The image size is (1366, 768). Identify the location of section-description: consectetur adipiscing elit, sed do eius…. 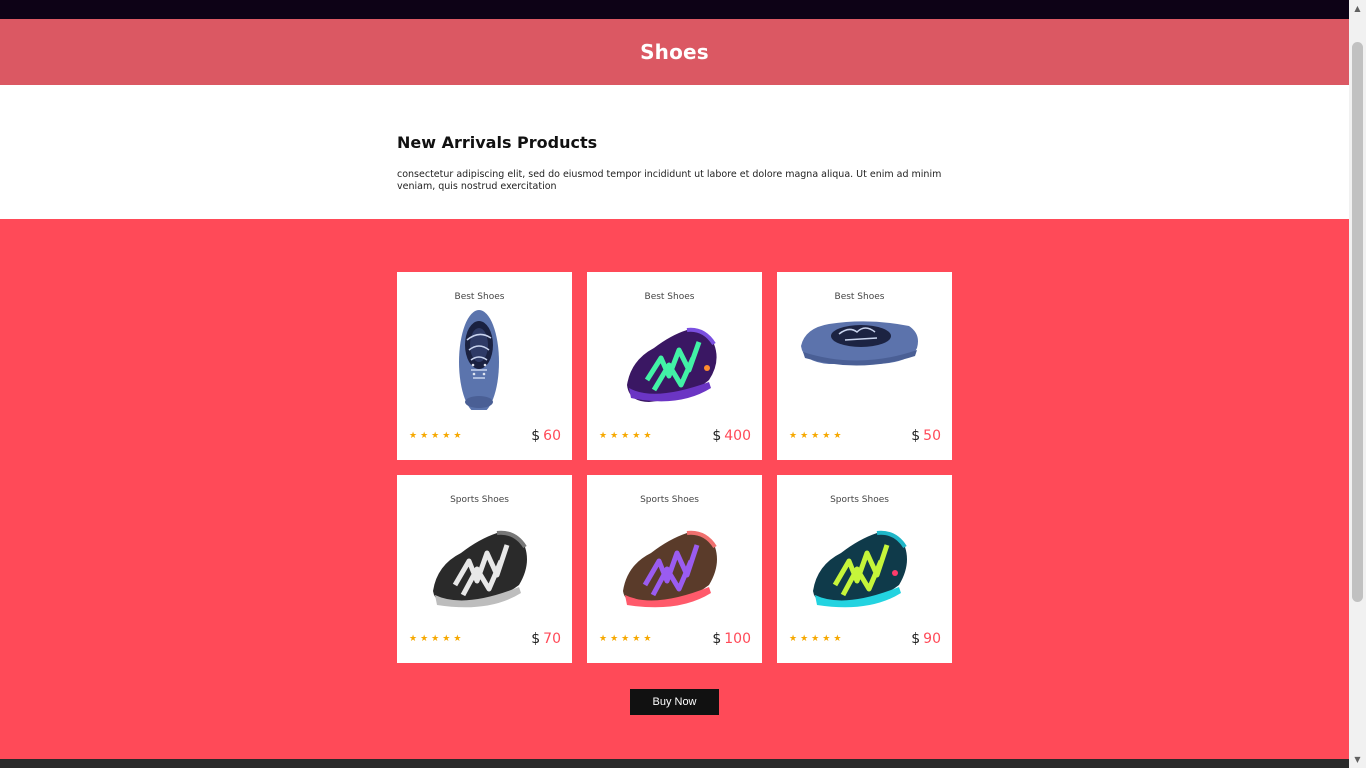
(669, 180).